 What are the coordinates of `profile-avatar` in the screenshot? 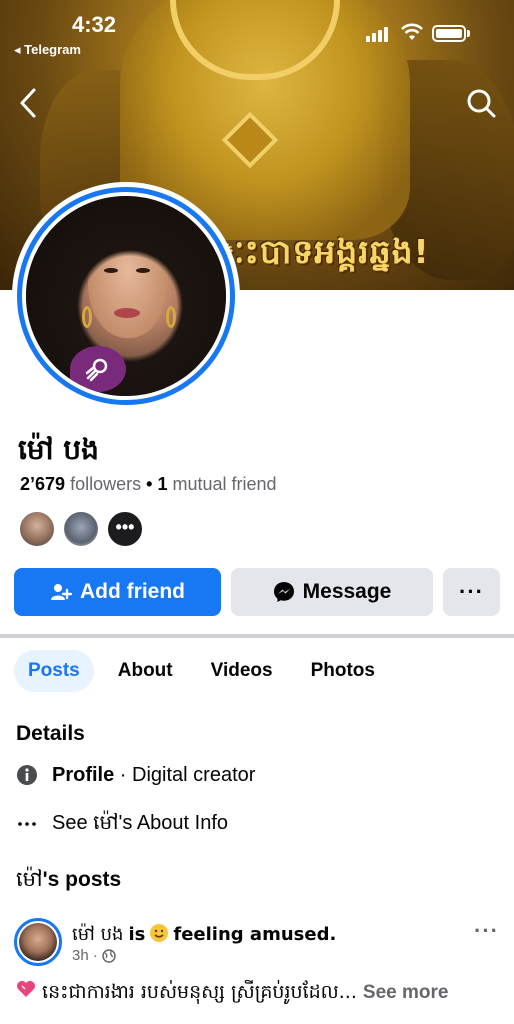 It's located at (126, 296).